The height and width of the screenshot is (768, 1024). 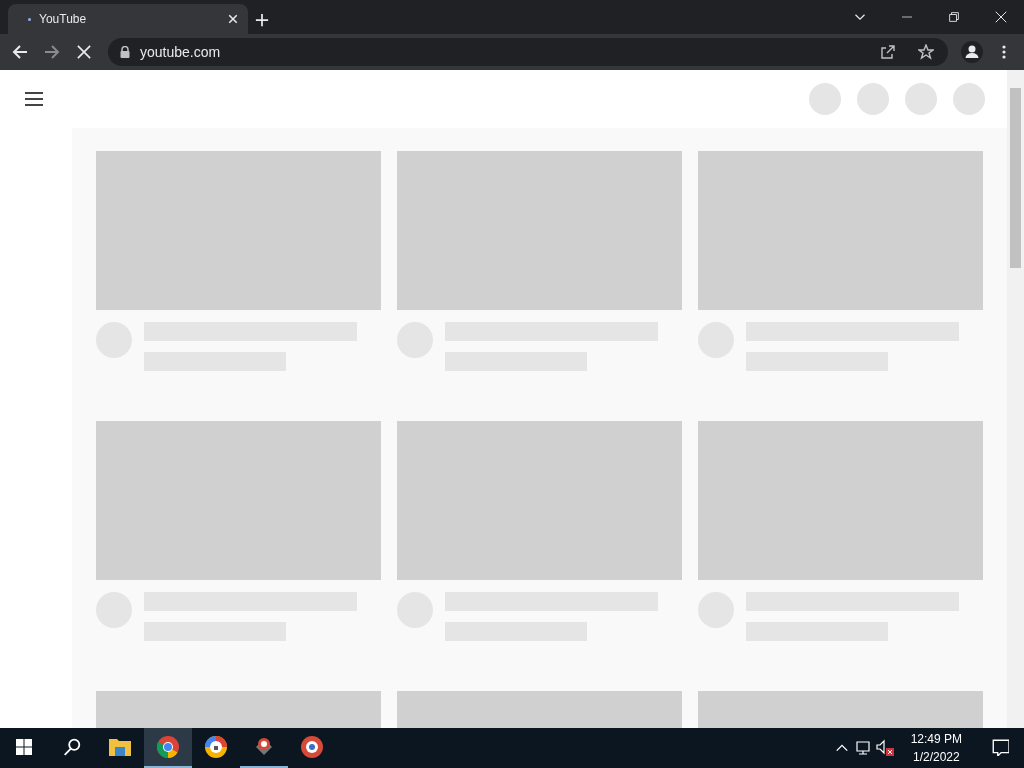 What do you see at coordinates (128, 19) in the screenshot?
I see `browser-tab: YouTube` at bounding box center [128, 19].